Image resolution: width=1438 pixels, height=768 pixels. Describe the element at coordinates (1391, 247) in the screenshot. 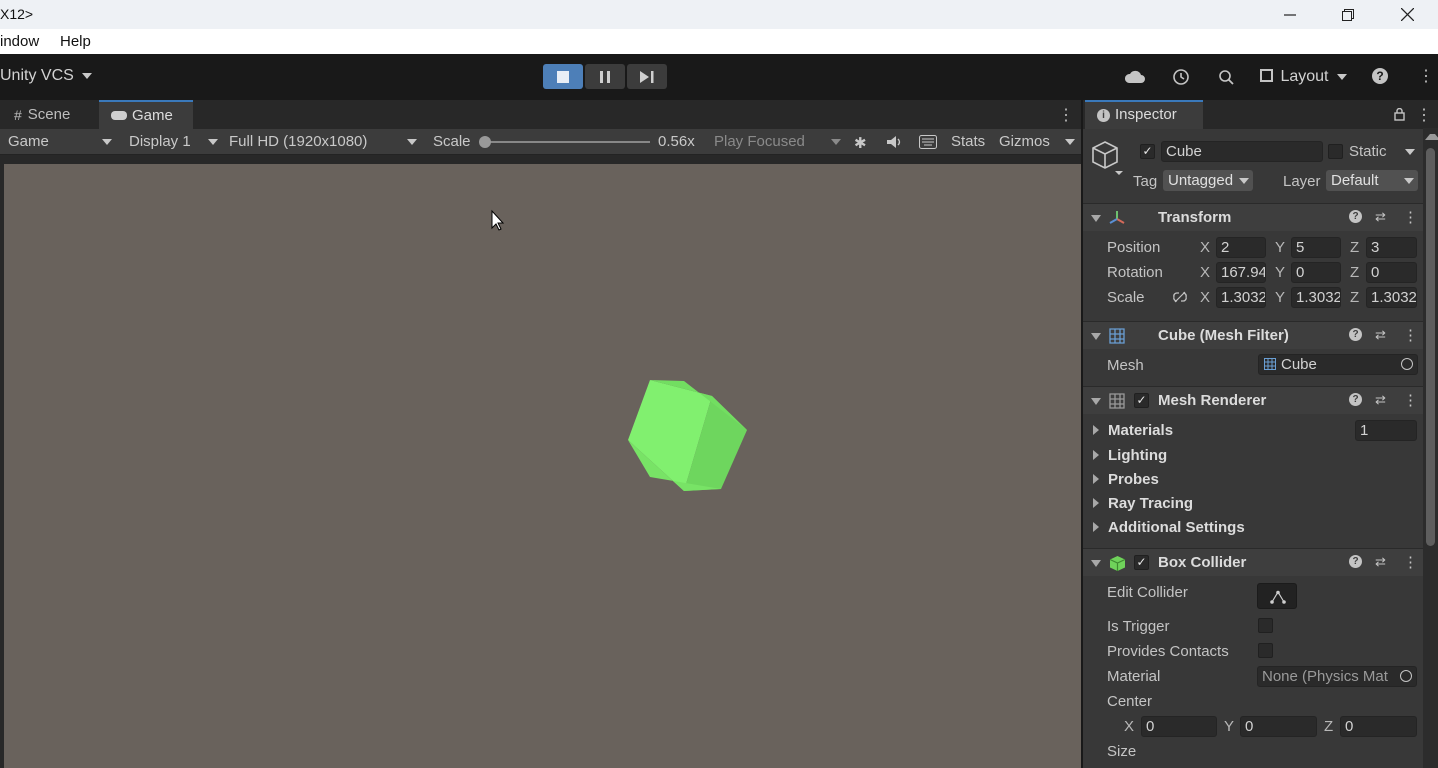

I see `position-z-field: 3` at that location.